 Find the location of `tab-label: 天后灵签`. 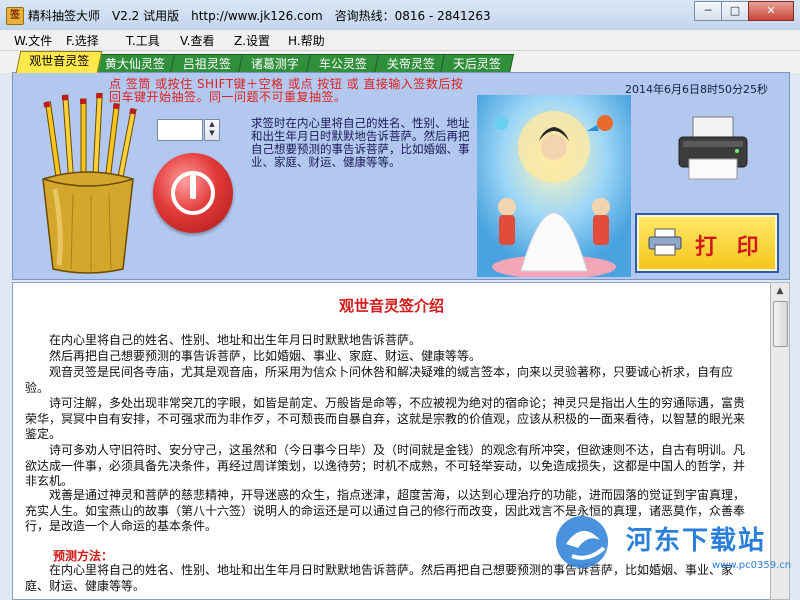

tab-label: 天后灵签 is located at coordinates (476, 64).